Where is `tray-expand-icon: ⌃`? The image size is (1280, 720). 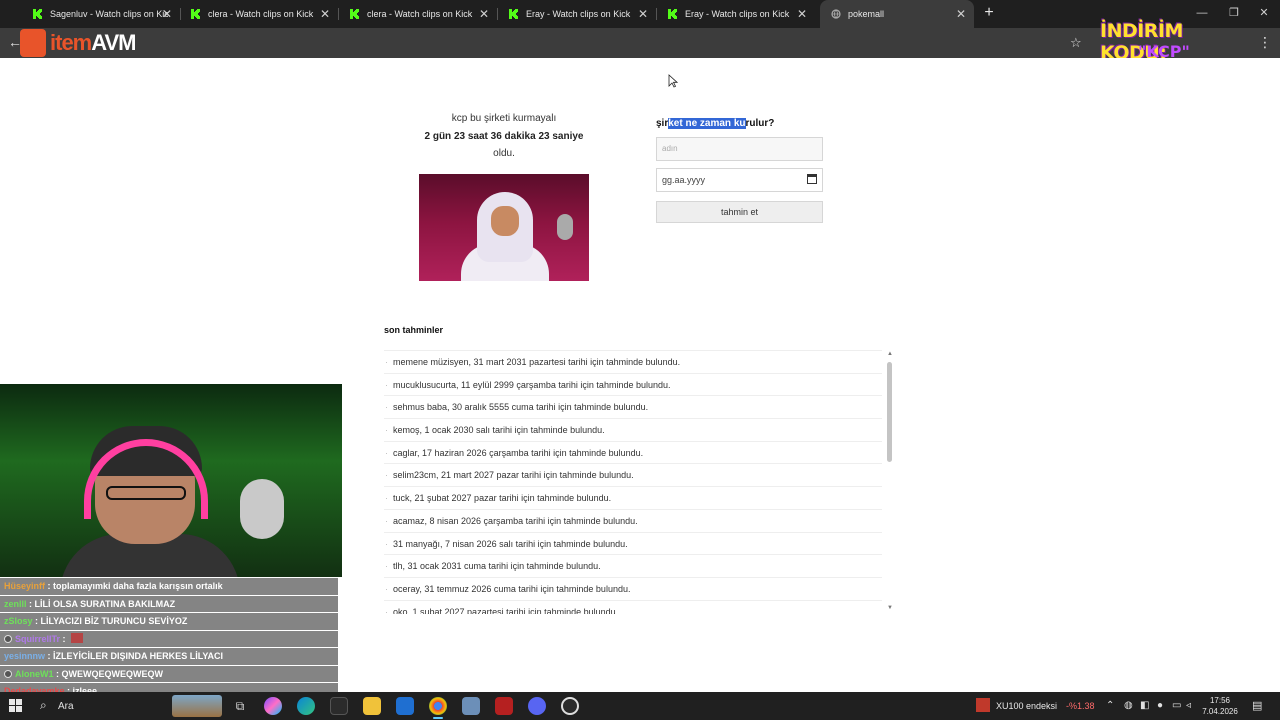 tray-expand-icon: ⌃ is located at coordinates (1110, 705).